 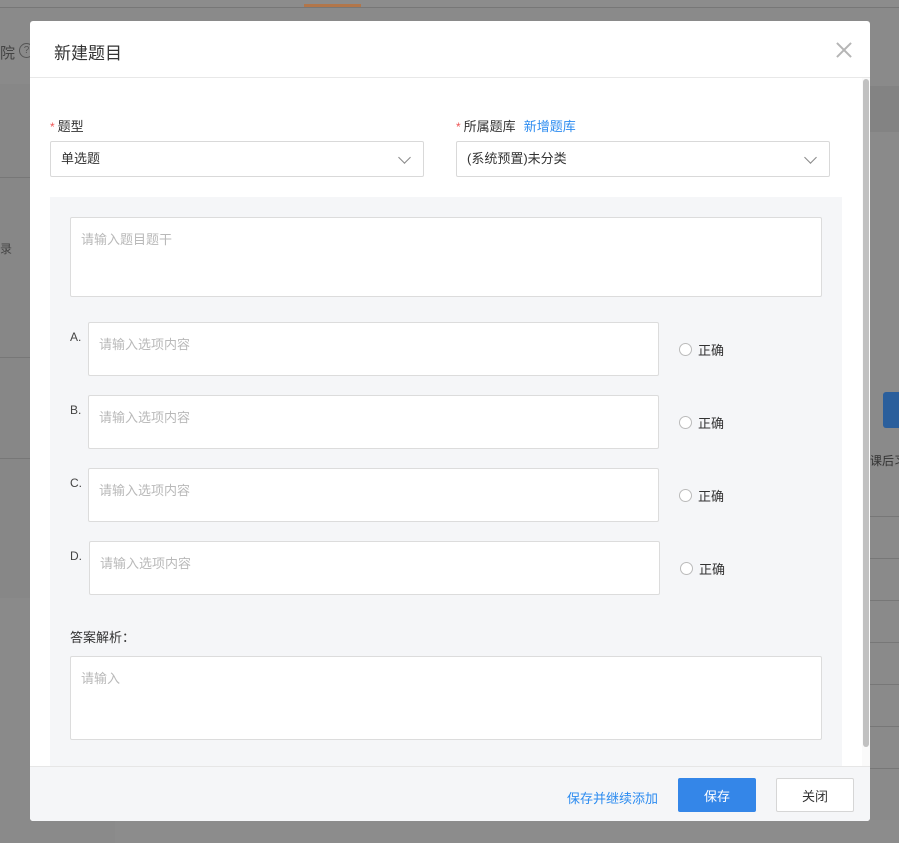 I want to click on question-bank-label: * 所属题库 新增题库, so click(x=516, y=125).